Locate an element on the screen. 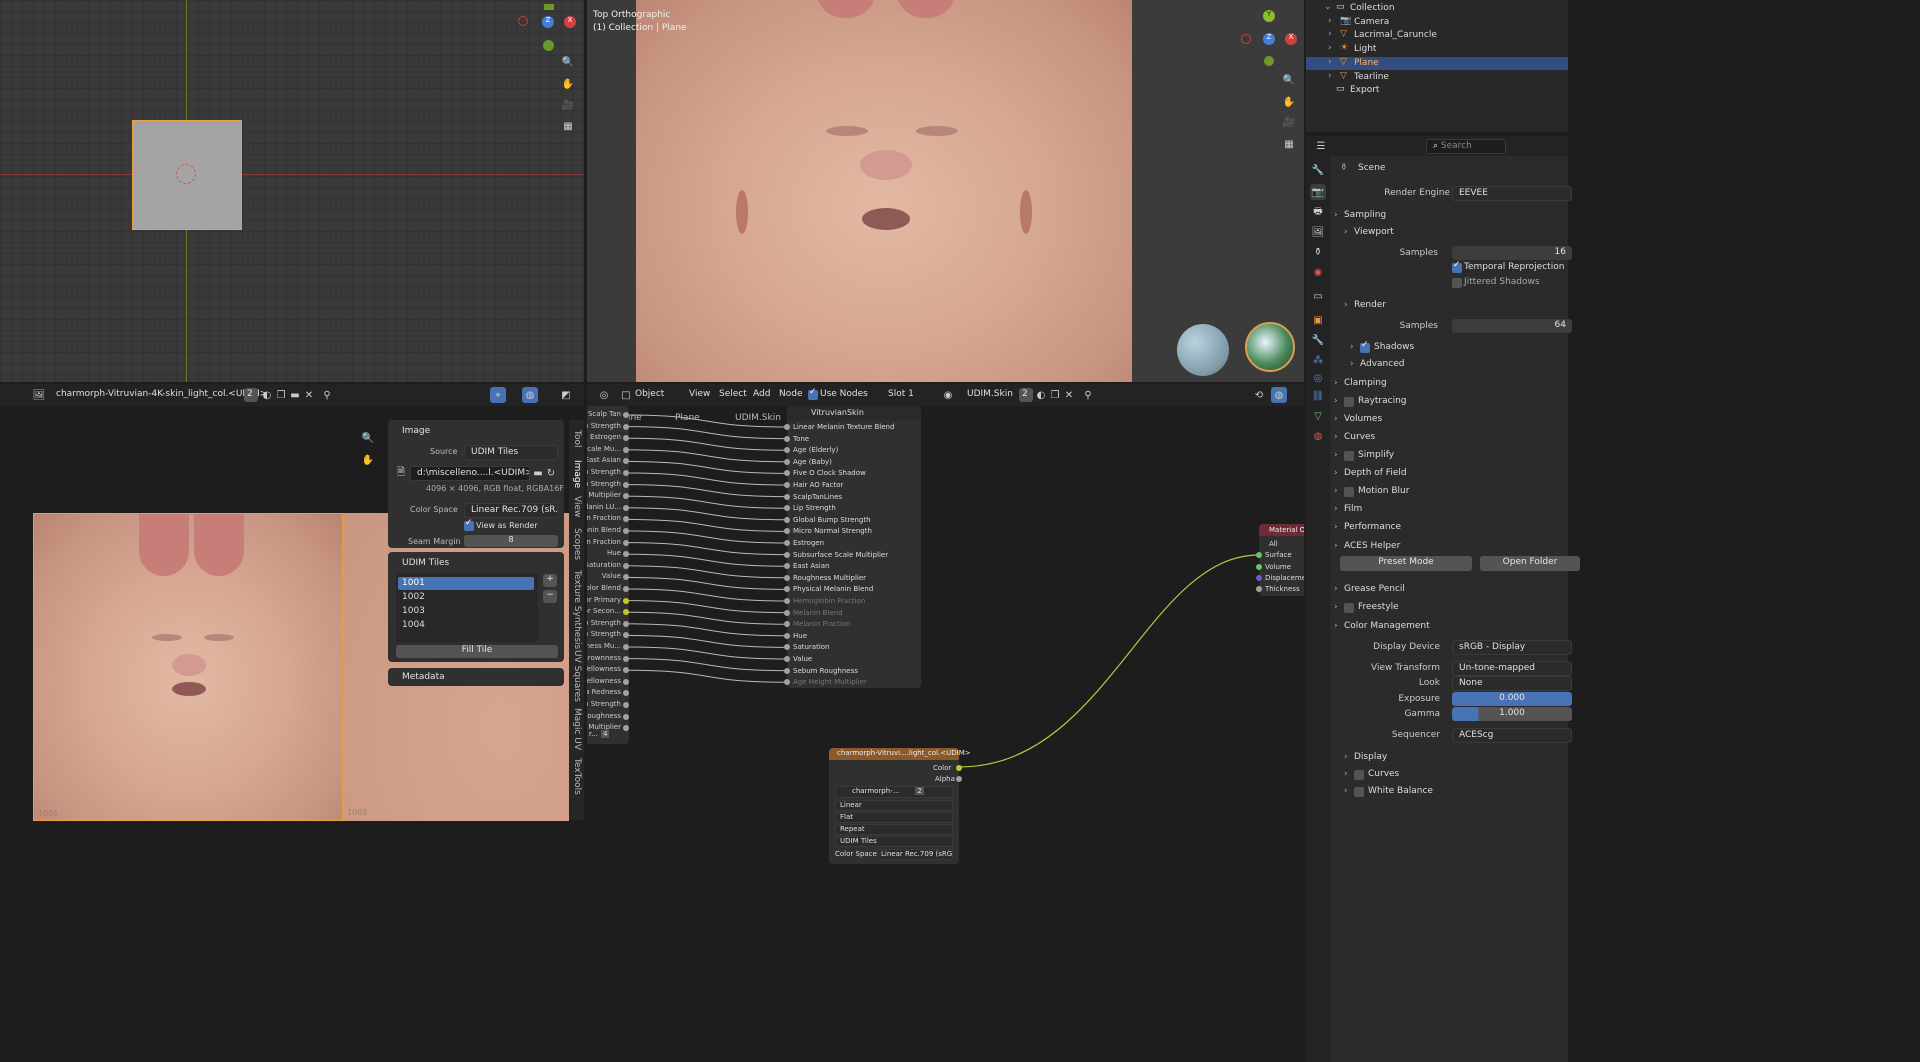  modifier-tab-icon: 🔧 is located at coordinates (1318, 340).